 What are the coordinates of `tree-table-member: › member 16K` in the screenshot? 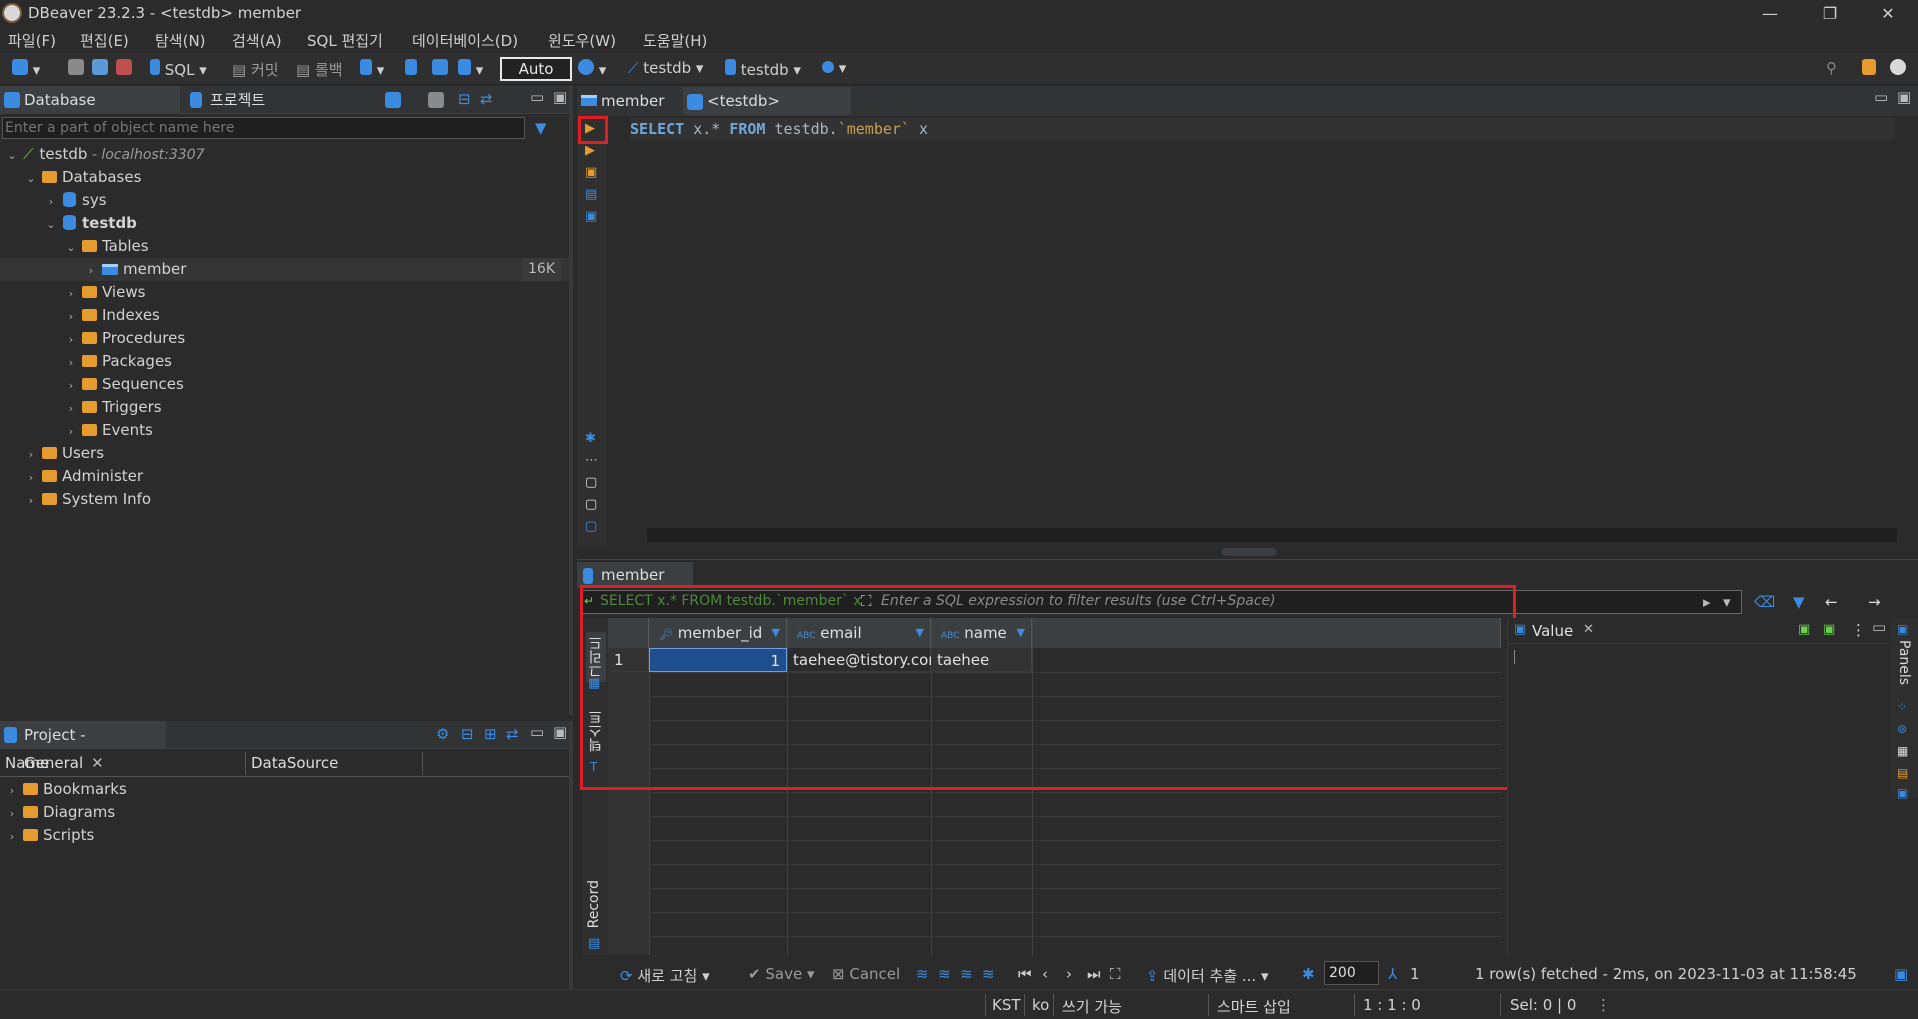 It's located at (284, 269).